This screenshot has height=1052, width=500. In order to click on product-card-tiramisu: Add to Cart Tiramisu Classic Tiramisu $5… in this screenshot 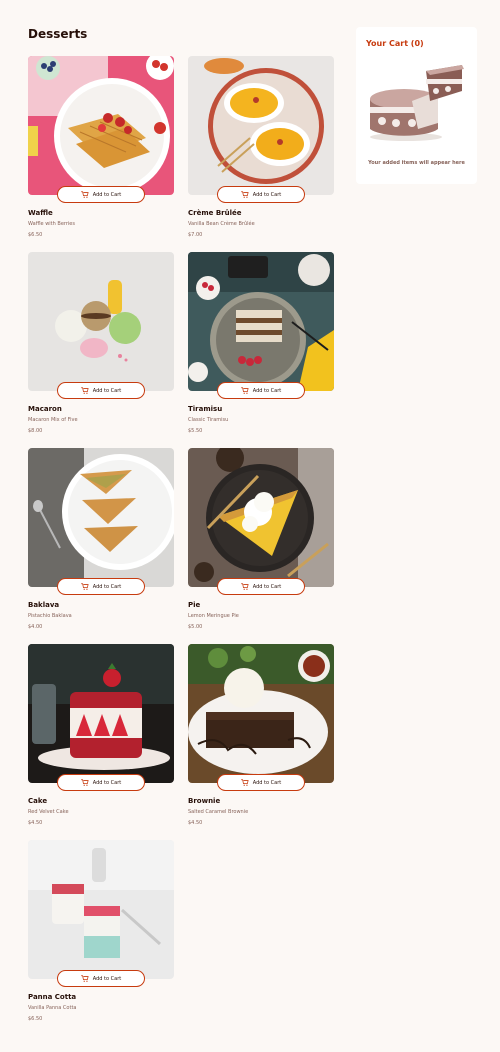, I will do `click(261, 350)`.